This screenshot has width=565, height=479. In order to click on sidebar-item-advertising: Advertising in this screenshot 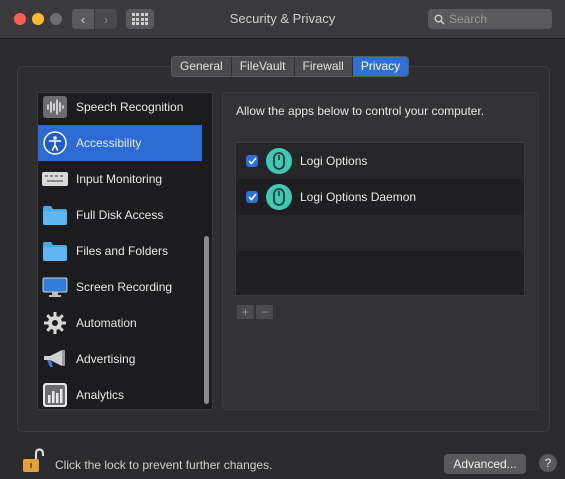, I will do `click(120, 359)`.